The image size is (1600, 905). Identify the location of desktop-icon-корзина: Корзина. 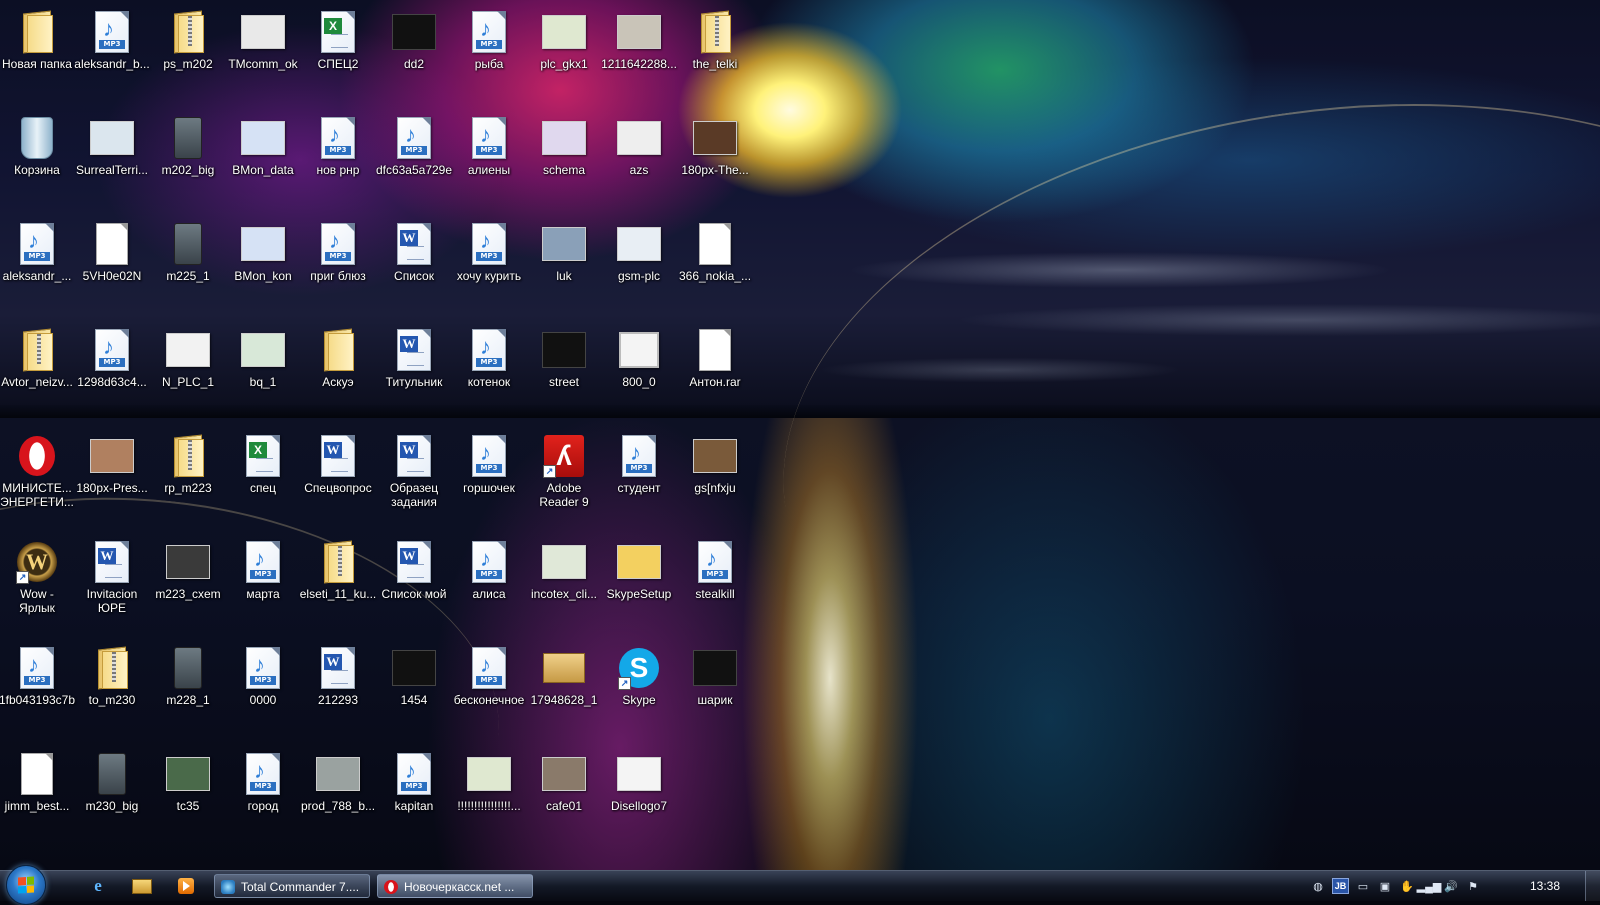
(37, 160).